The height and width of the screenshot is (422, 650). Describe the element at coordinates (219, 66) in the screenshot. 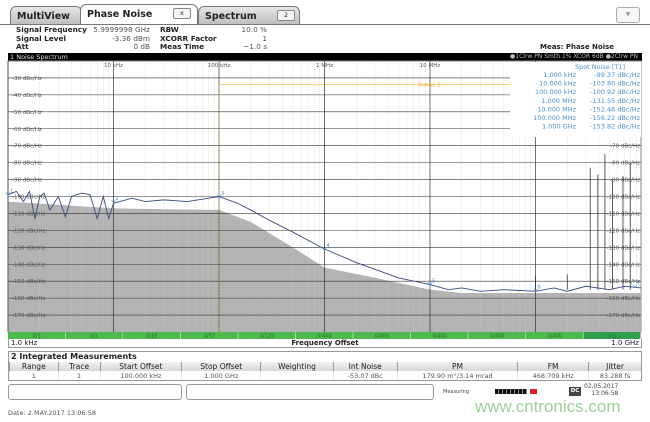

I see `x-tick-label: 100 kHz` at that location.